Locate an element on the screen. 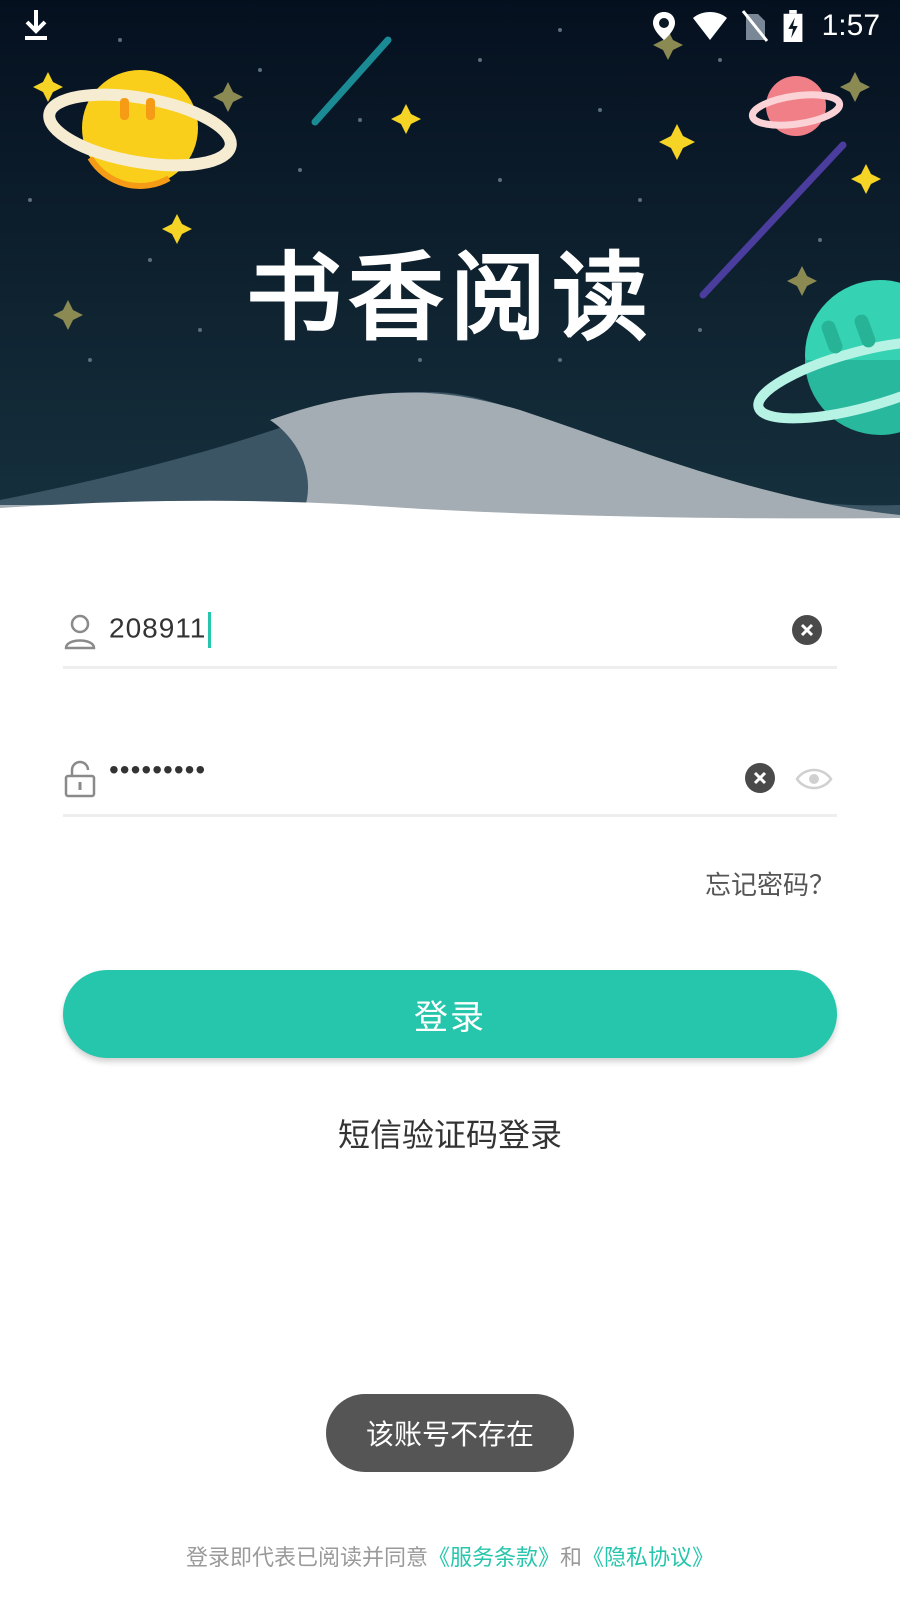  status-time: 1:57 is located at coordinates (850, 25).